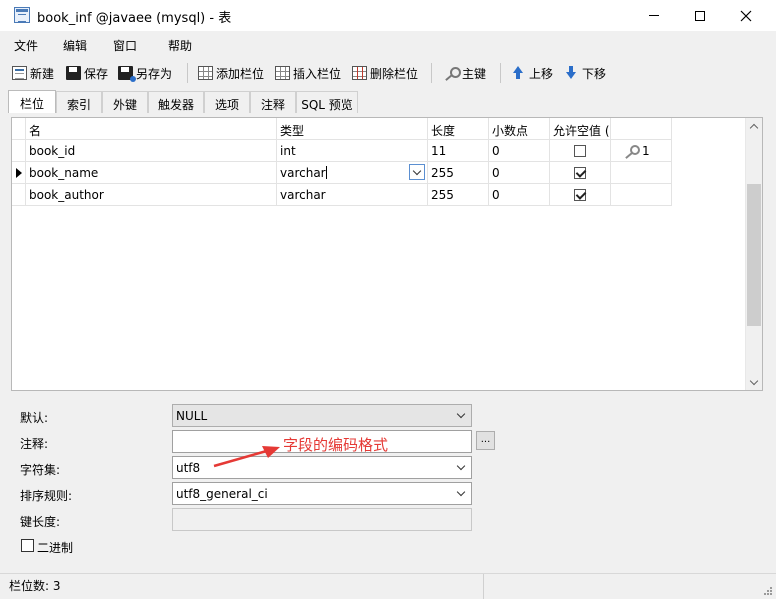 The width and height of the screenshot is (776, 599). I want to click on cell-field-length: 11, so click(458, 151).